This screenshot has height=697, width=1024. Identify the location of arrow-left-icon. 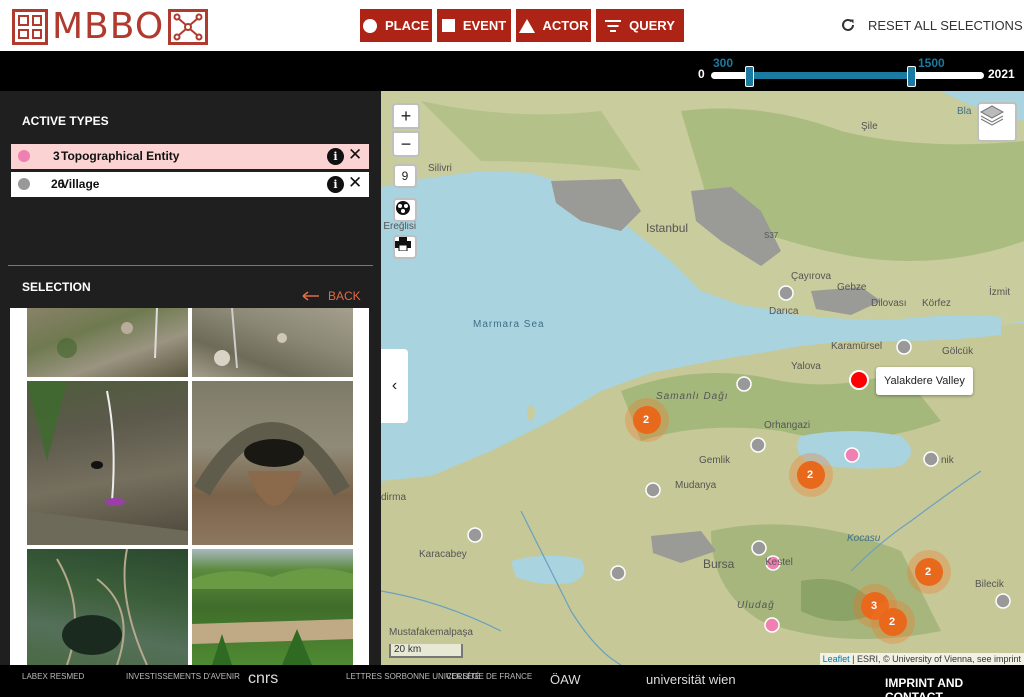
(310, 296).